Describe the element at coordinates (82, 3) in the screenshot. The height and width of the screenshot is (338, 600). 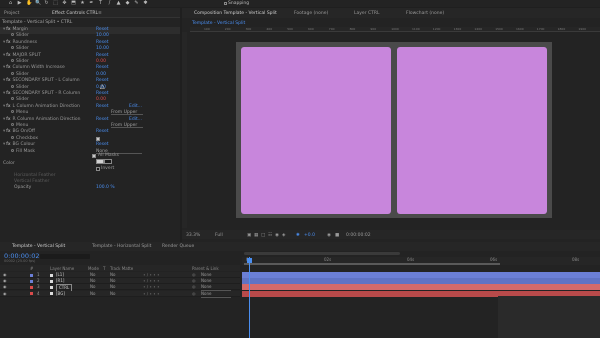
I see `tool-button-8: ★` at that location.